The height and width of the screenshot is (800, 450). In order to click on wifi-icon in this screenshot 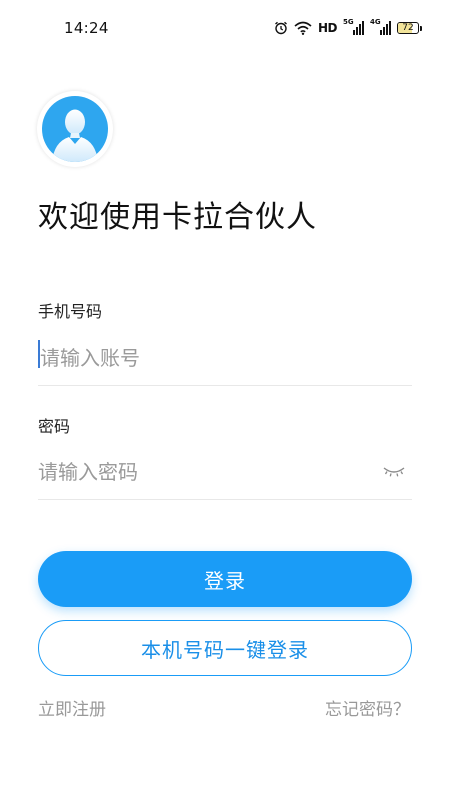, I will do `click(303, 28)`.